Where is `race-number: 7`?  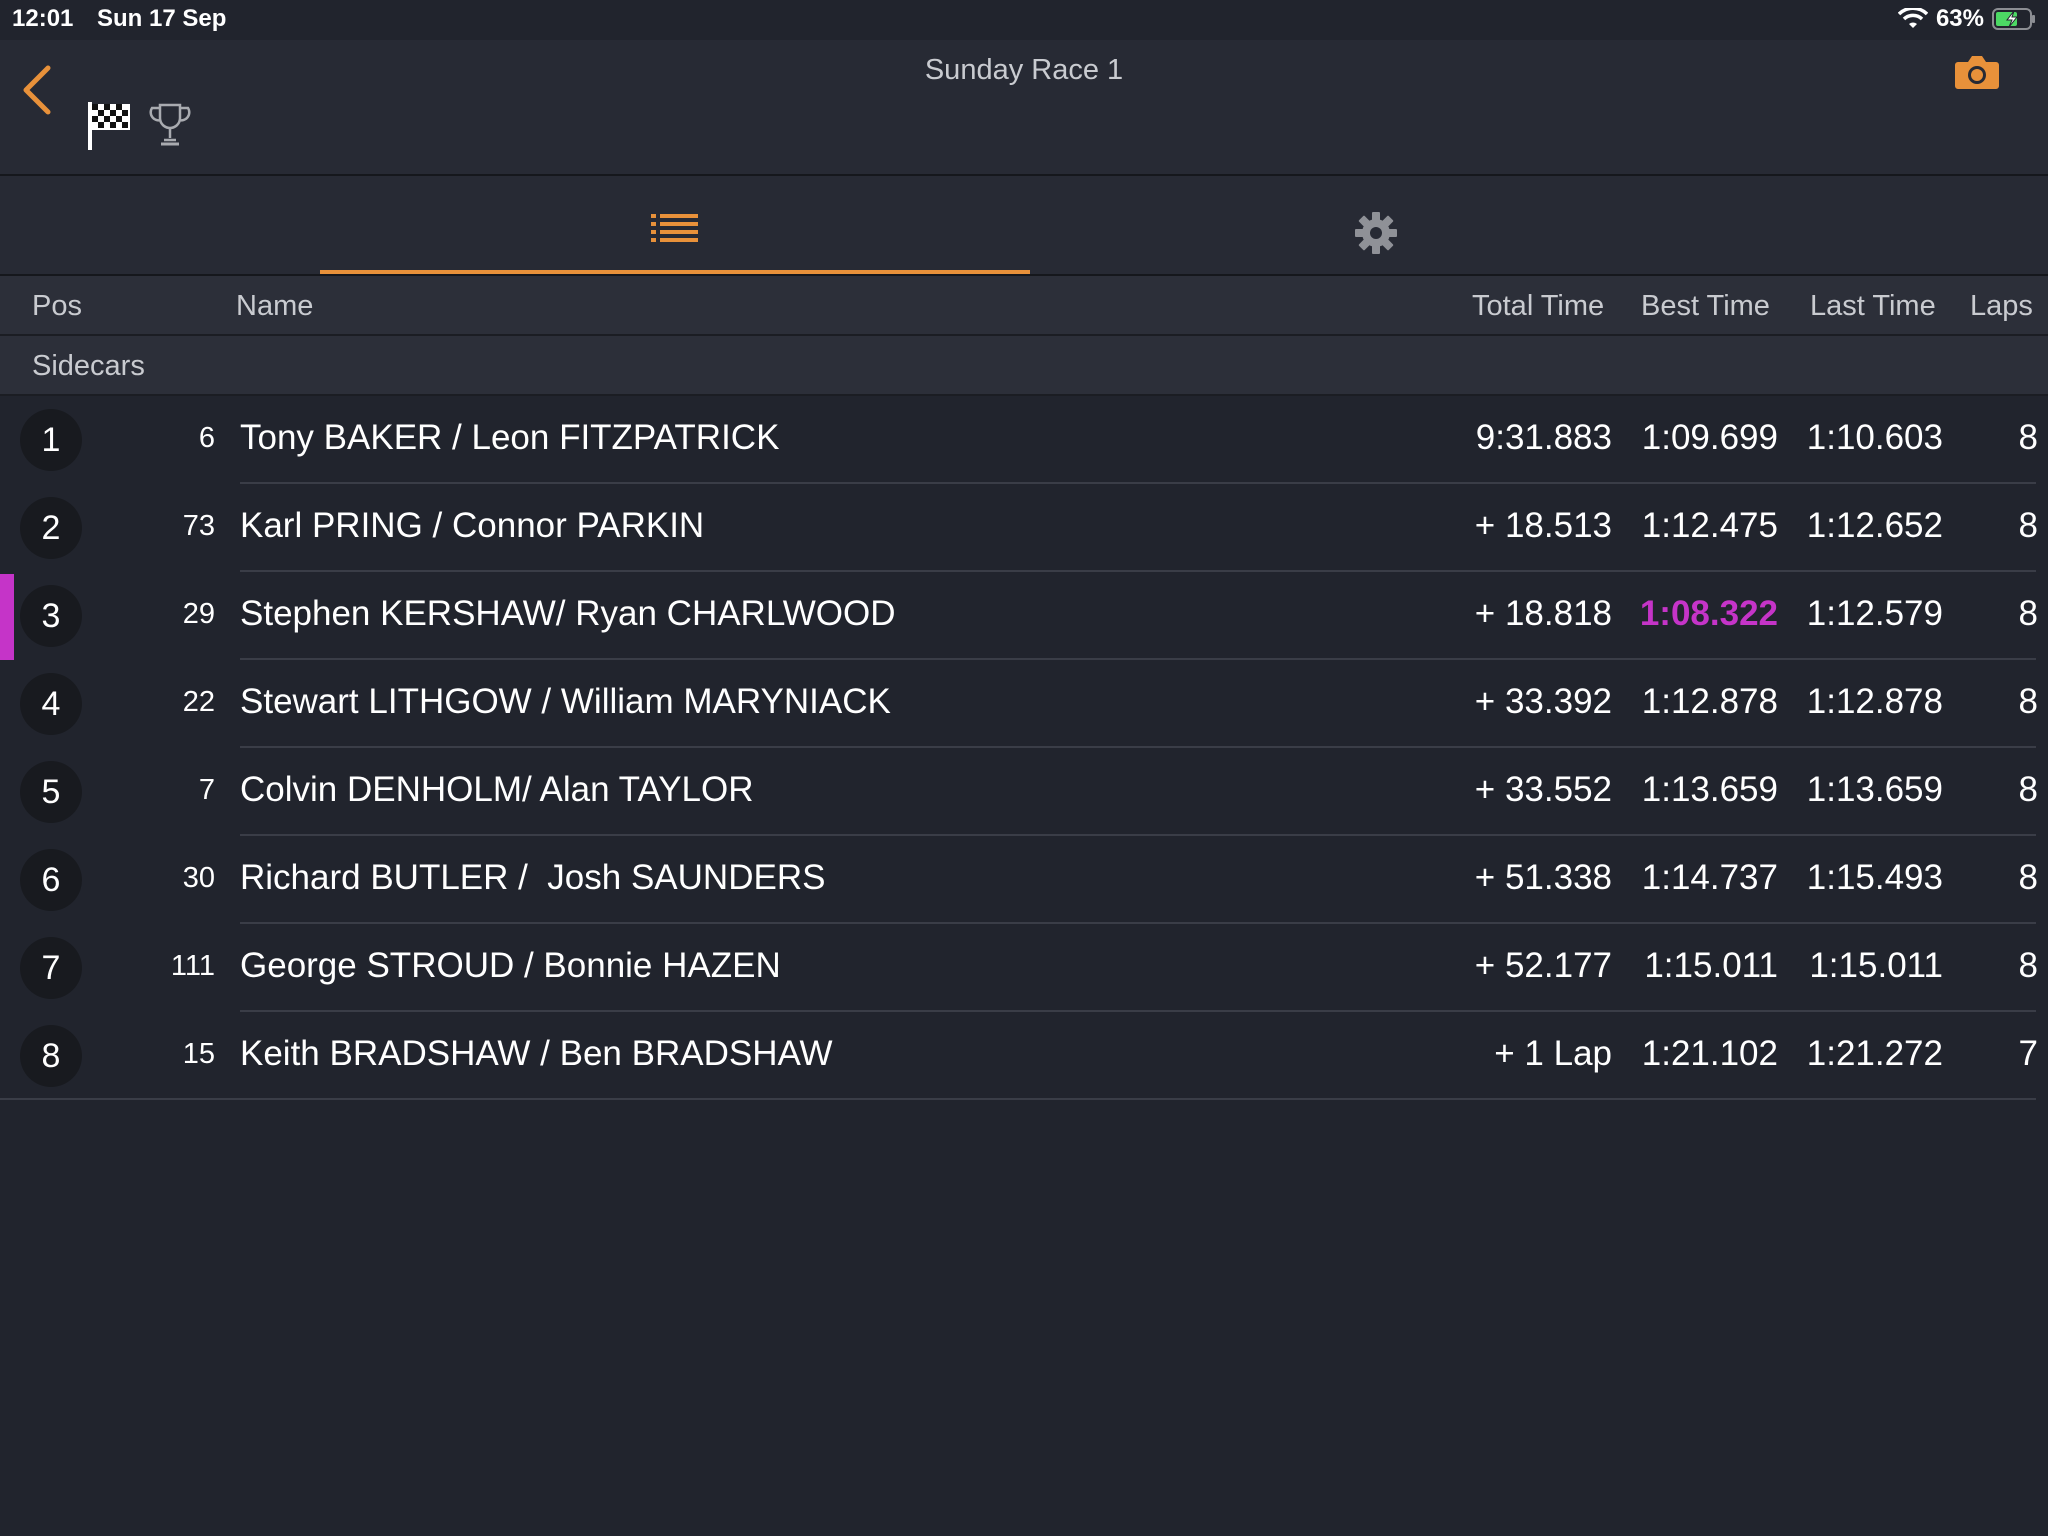 race-number: 7 is located at coordinates (206, 790).